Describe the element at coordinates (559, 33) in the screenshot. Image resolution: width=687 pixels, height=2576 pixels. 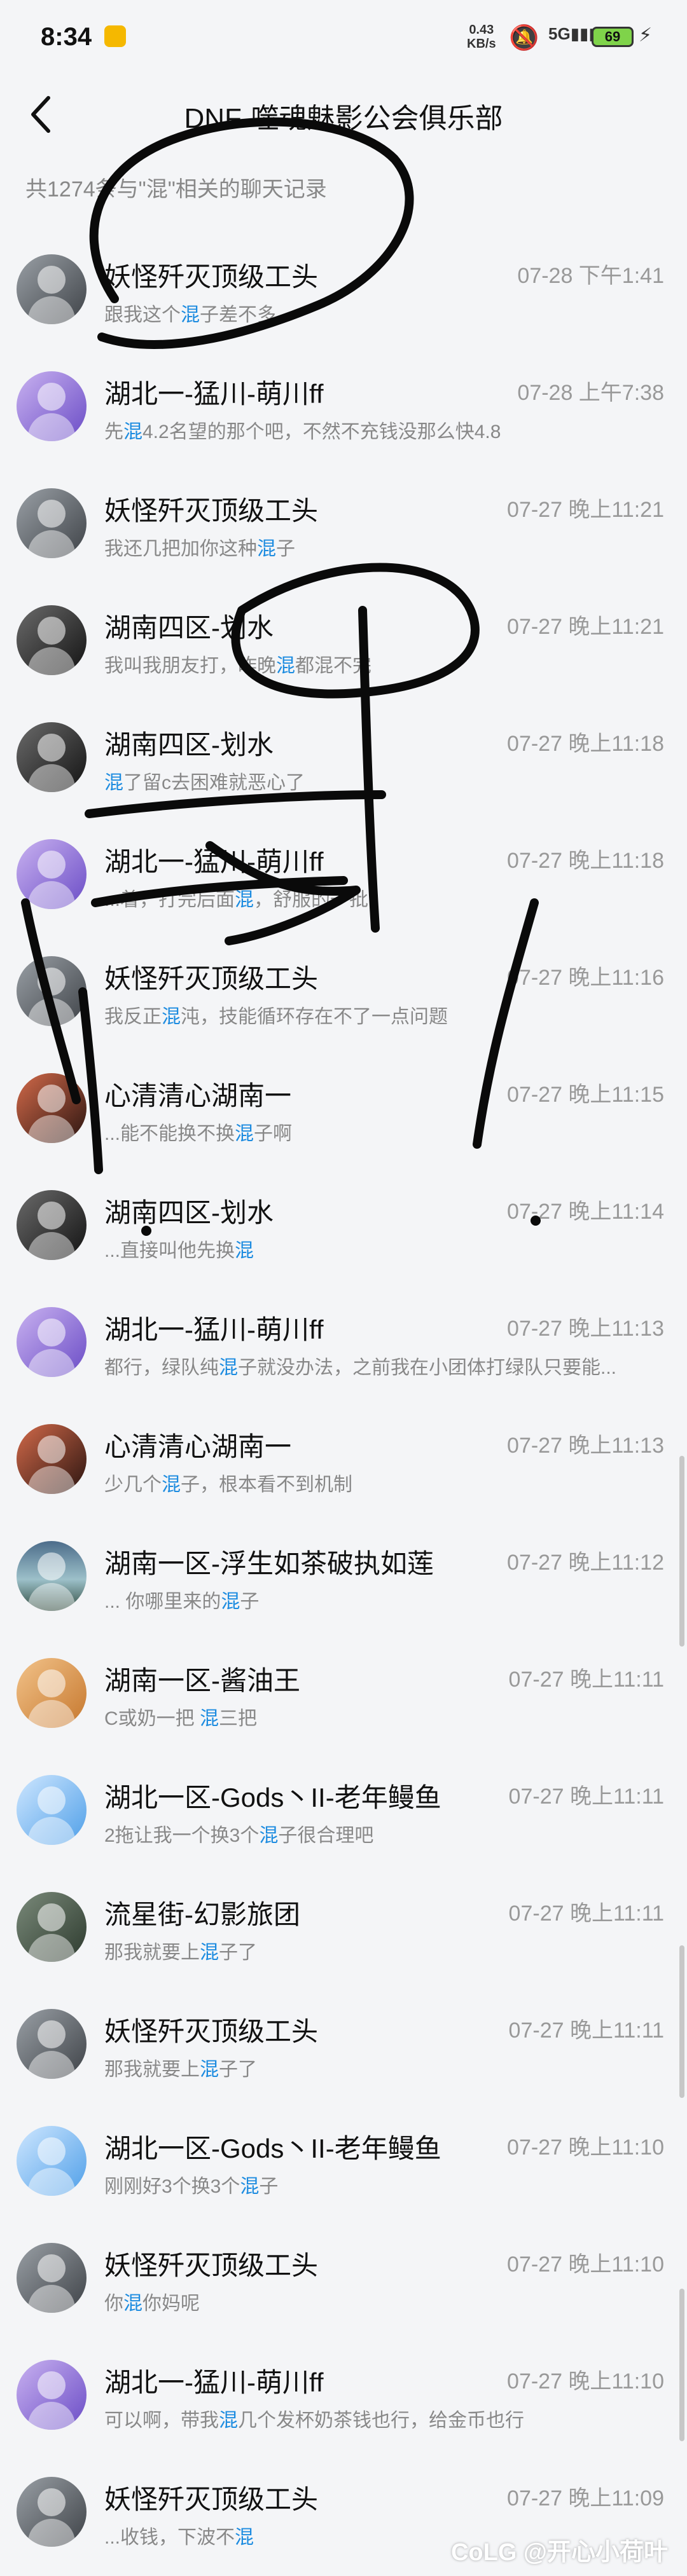
I see `network-type: 5G` at that location.